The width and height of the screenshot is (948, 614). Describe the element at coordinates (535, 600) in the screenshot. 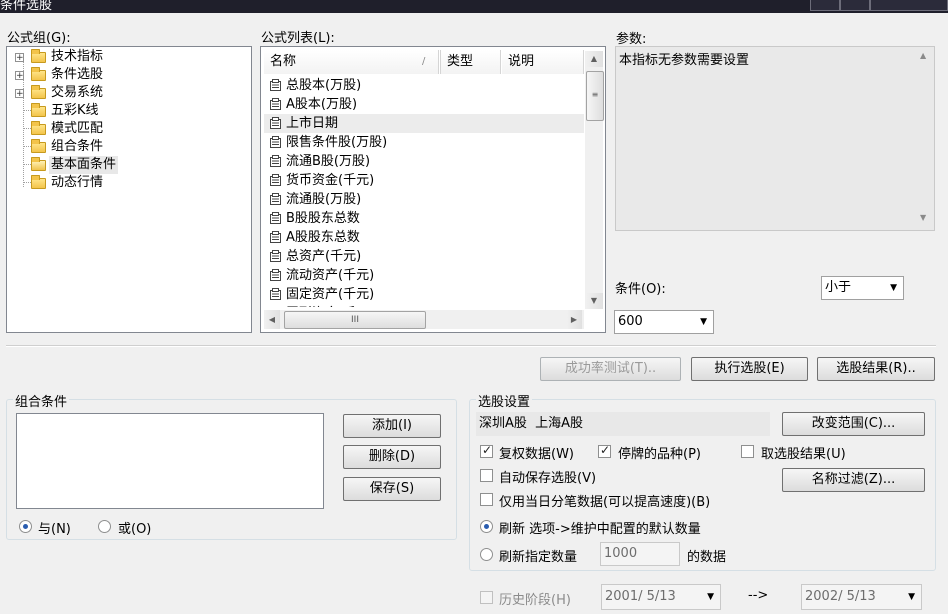

I see `history-label: 历史阶段(H)` at that location.